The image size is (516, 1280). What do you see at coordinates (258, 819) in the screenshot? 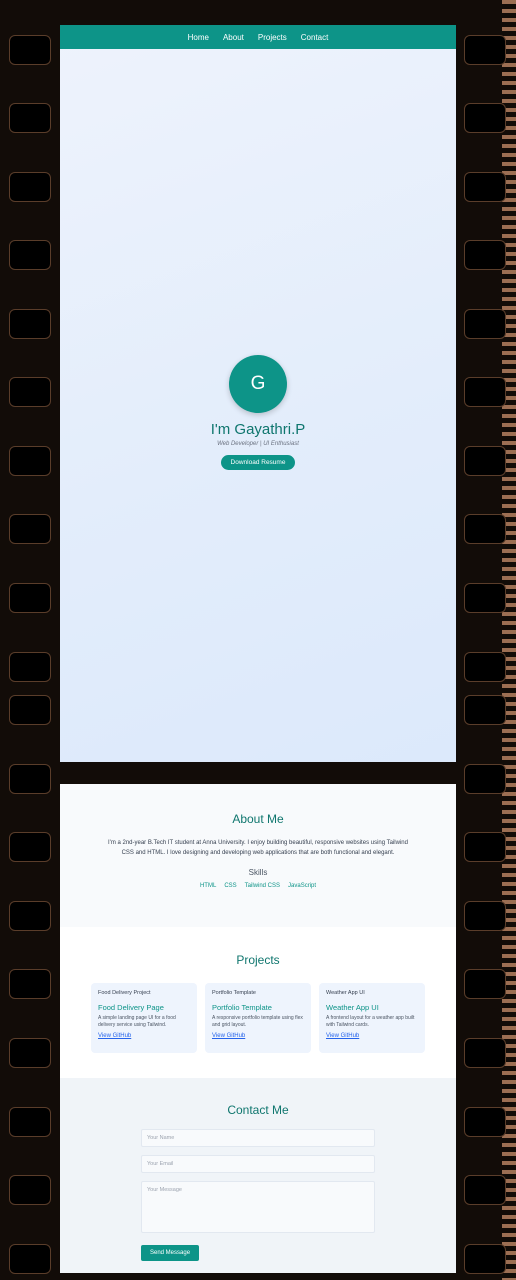
I see `about-title: About Me` at bounding box center [258, 819].